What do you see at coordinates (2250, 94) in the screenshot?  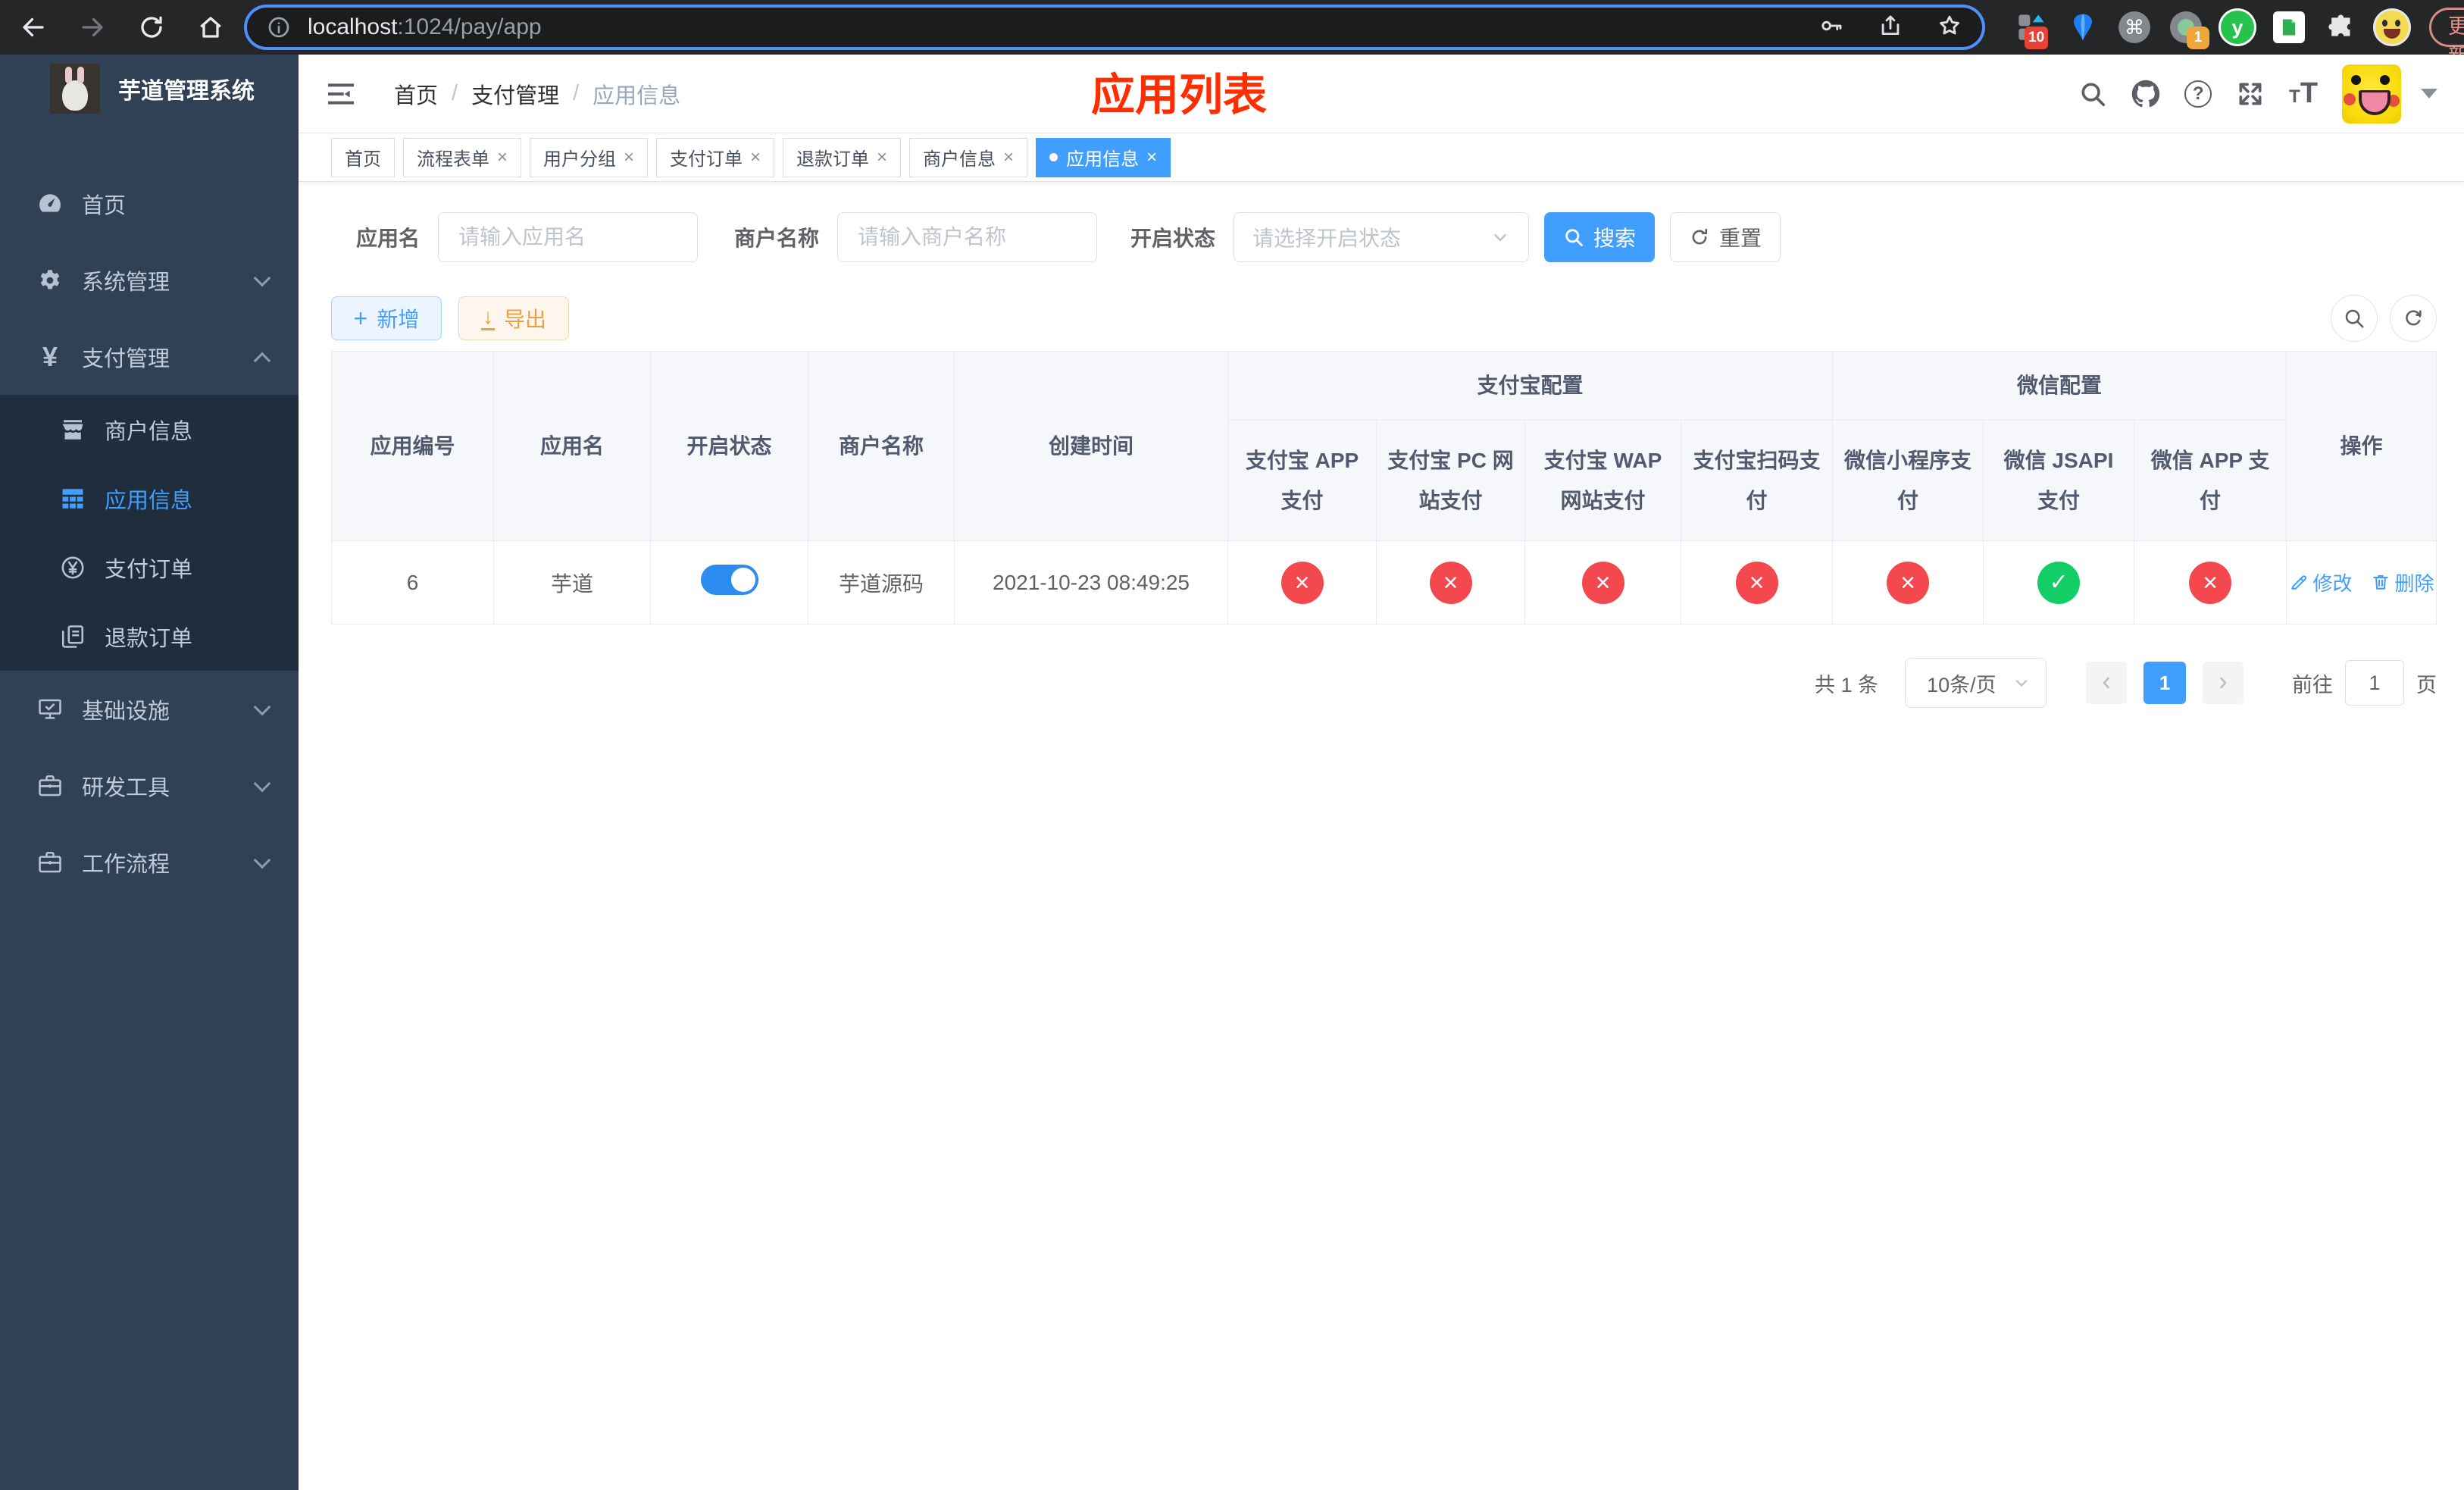 I see `fullscreen-icon` at bounding box center [2250, 94].